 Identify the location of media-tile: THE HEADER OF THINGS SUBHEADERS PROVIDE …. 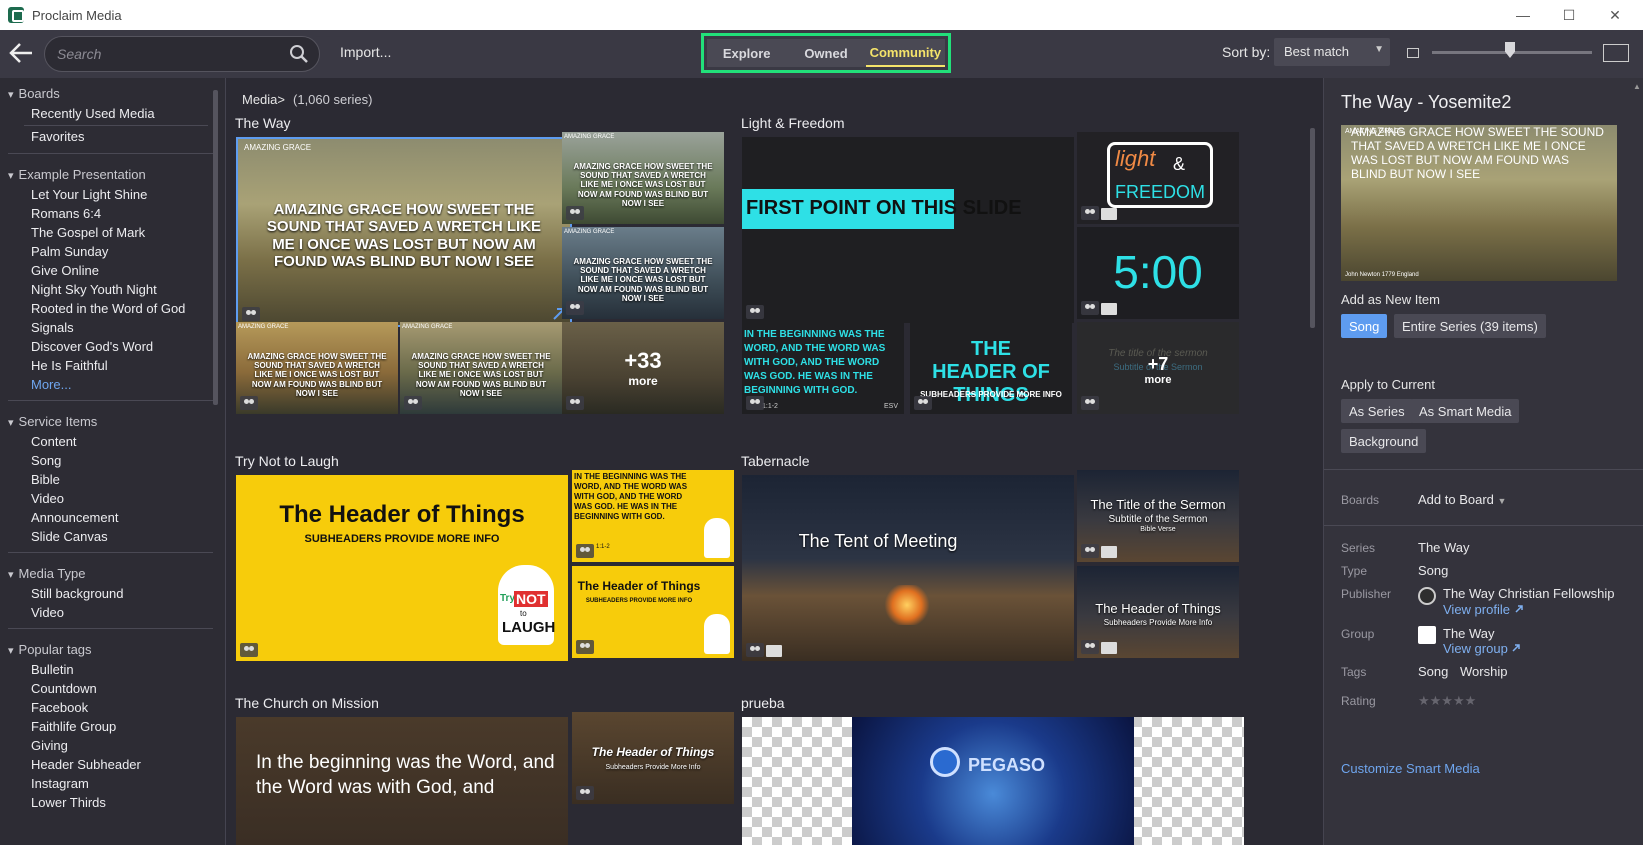
(991, 368).